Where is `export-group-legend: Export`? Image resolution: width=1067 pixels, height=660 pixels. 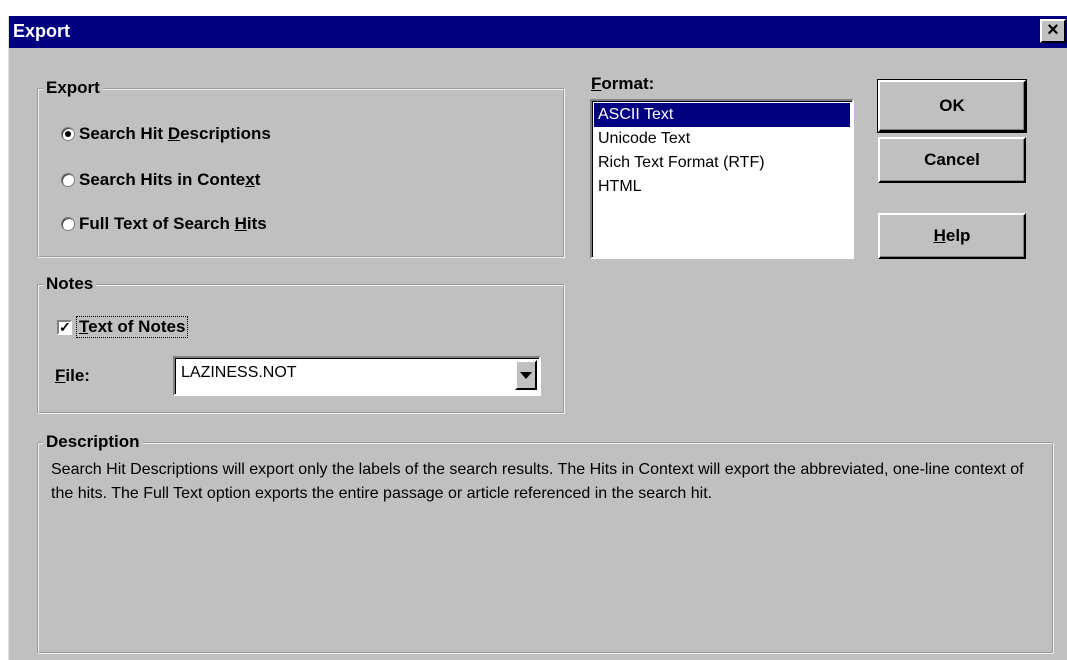
export-group-legend: Export is located at coordinates (73, 88).